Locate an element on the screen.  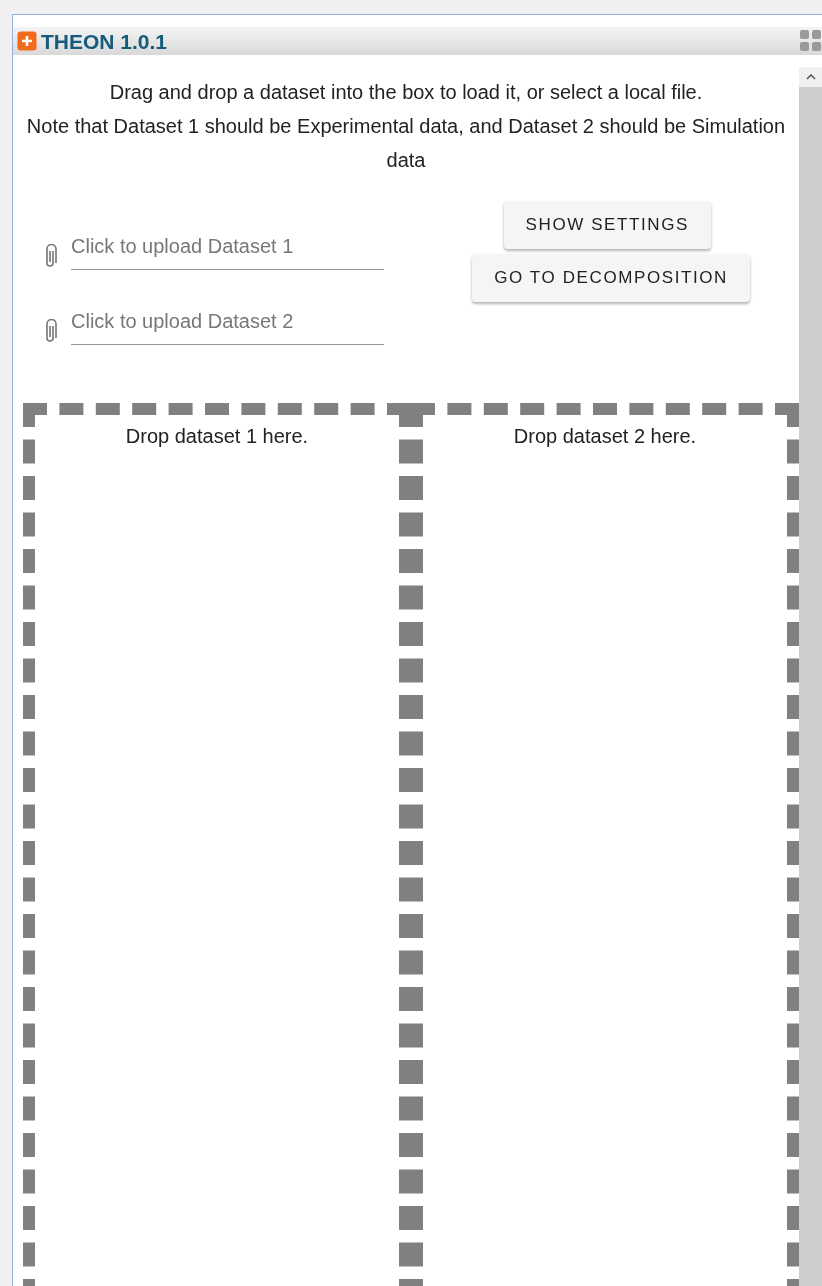
upload-field: Click to upload Dataset 1 is located at coordinates (227, 250).